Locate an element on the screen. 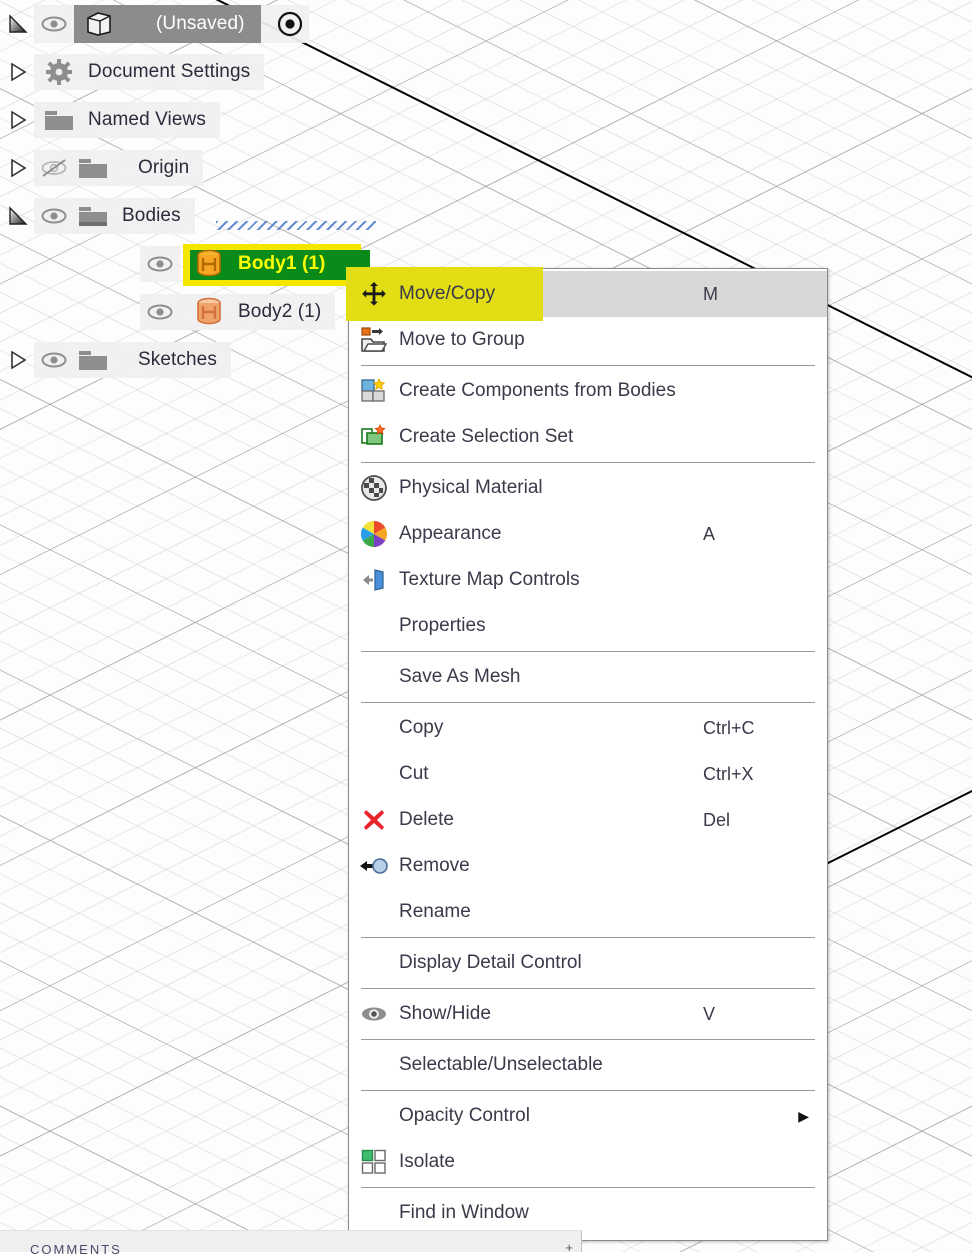 This screenshot has height=1257, width=972. menu-item-move-copy: Move/Copy M is located at coordinates (586, 294).